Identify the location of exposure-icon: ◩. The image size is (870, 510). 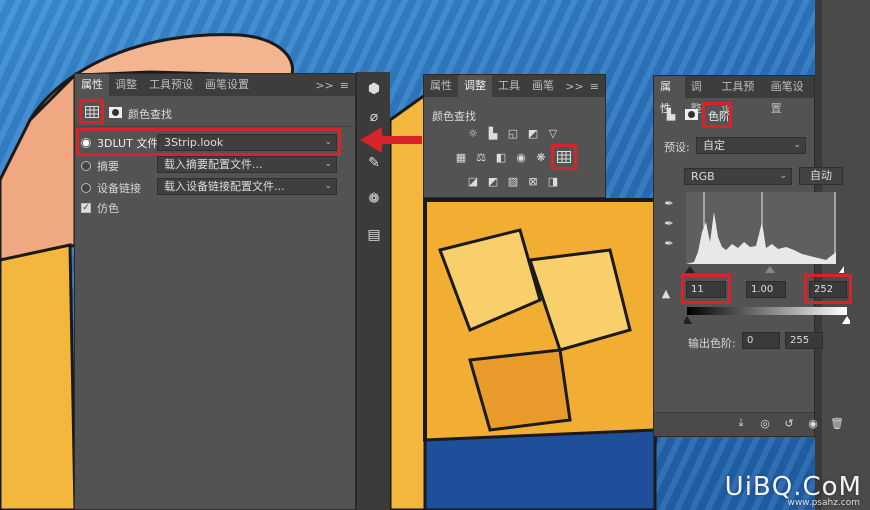
(533, 133).